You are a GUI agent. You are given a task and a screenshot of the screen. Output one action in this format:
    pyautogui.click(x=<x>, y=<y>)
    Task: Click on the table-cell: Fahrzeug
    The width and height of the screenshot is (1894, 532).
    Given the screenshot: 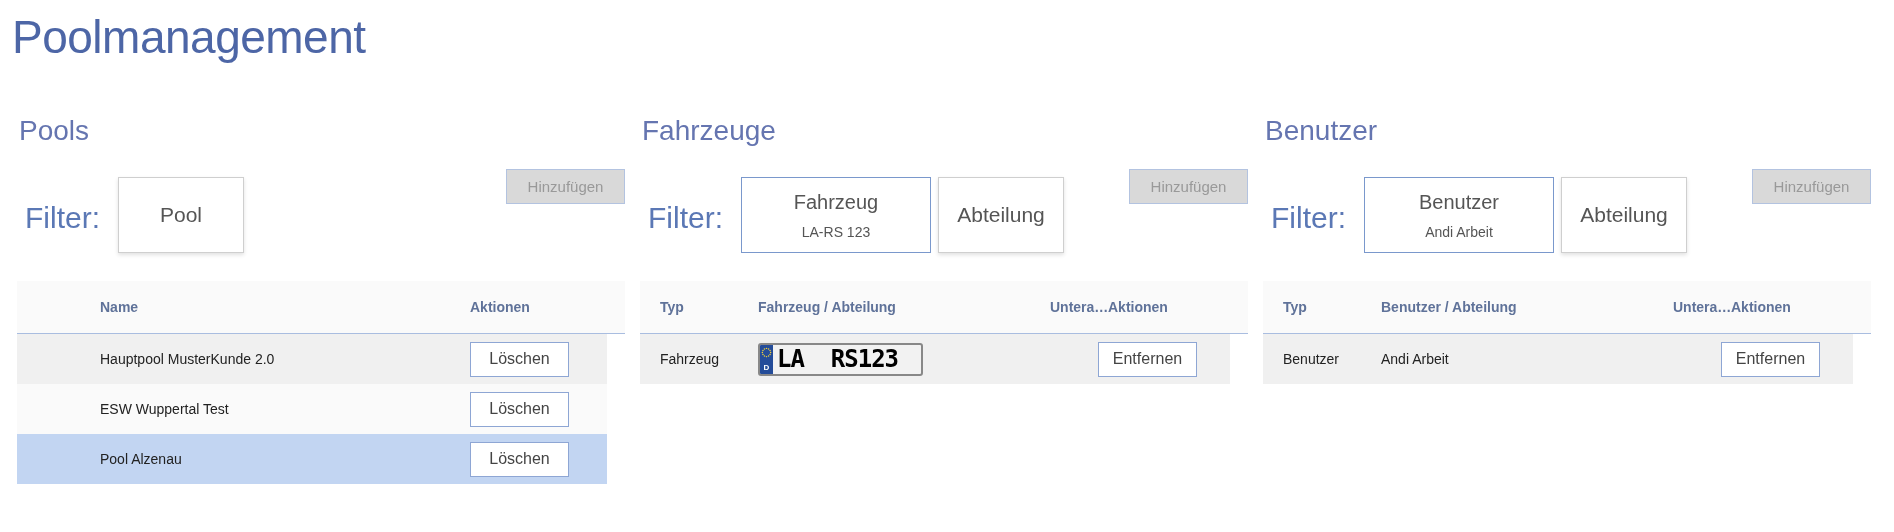 What is the action you would take?
    pyautogui.click(x=690, y=359)
    